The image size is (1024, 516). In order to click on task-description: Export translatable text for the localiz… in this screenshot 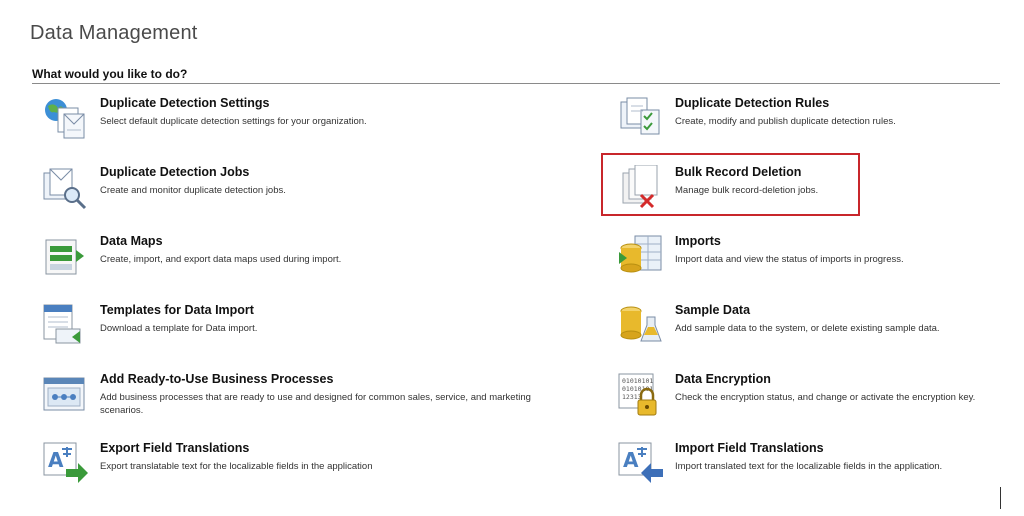, I will do `click(236, 466)`.